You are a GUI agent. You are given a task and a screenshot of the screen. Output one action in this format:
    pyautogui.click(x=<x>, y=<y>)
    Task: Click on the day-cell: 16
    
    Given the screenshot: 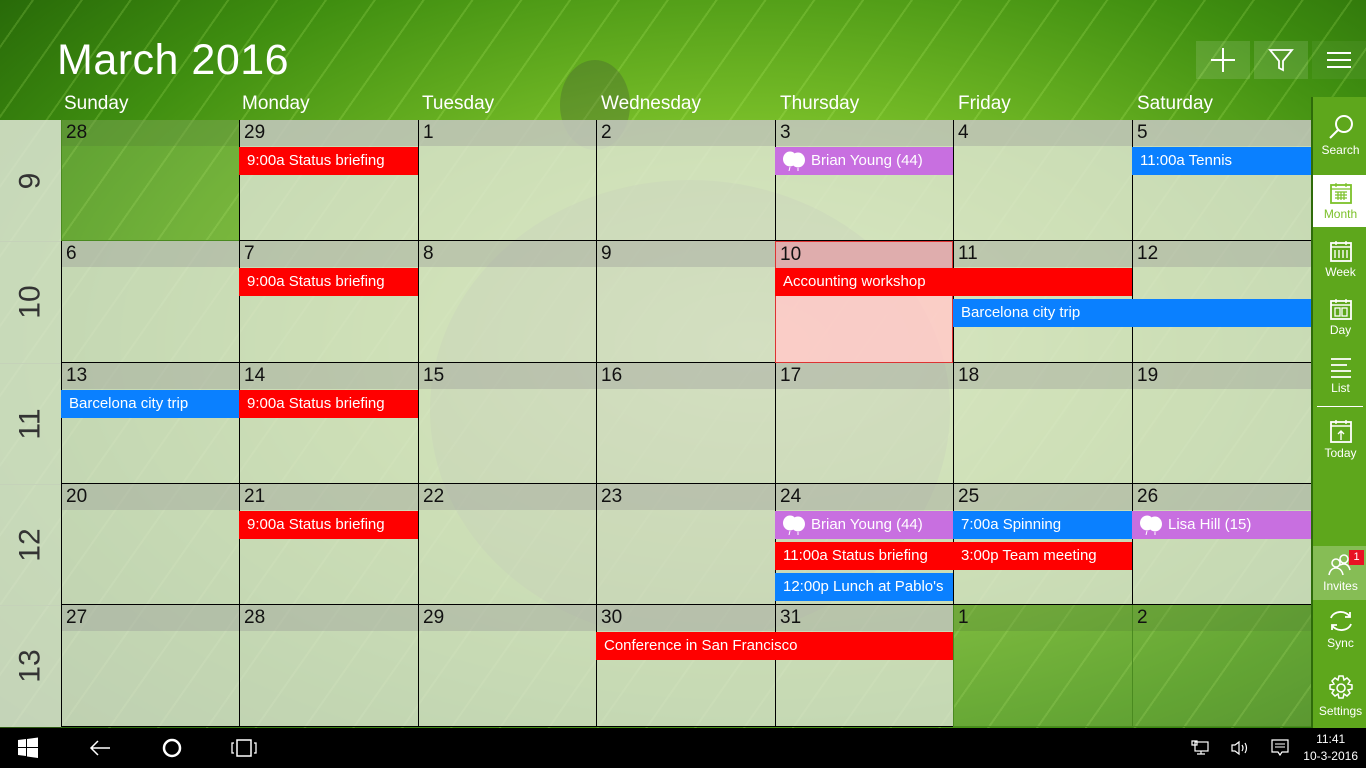 What is the action you would take?
    pyautogui.click(x=685, y=423)
    